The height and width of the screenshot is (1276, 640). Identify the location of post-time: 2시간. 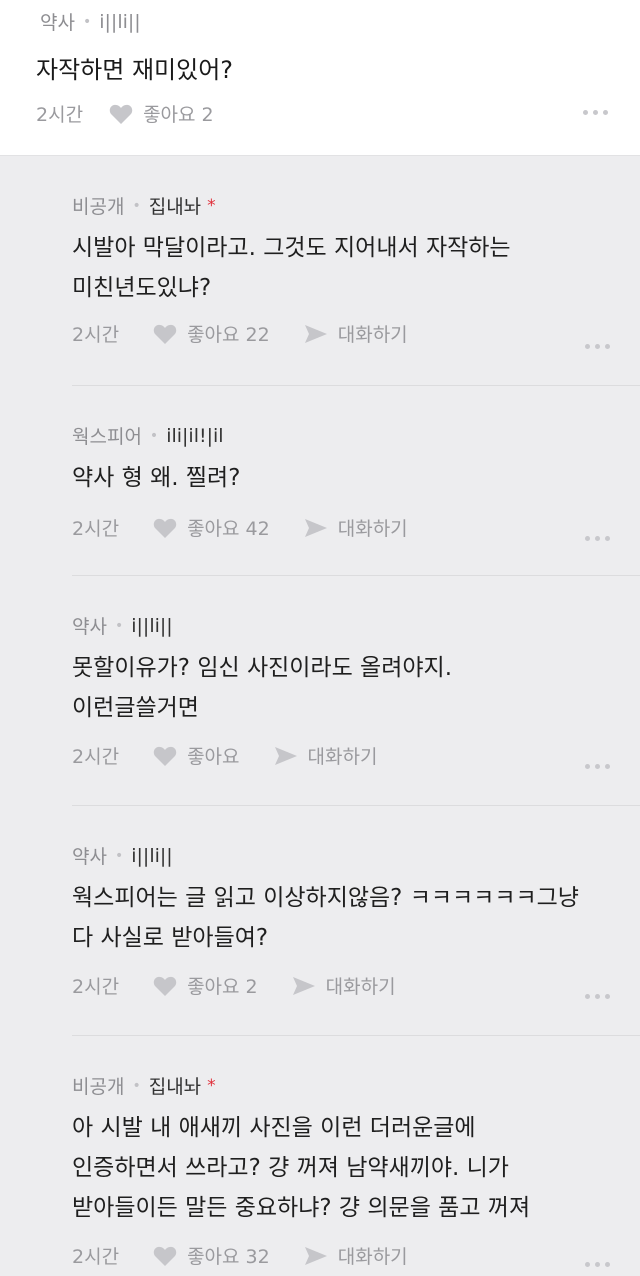
(60, 115).